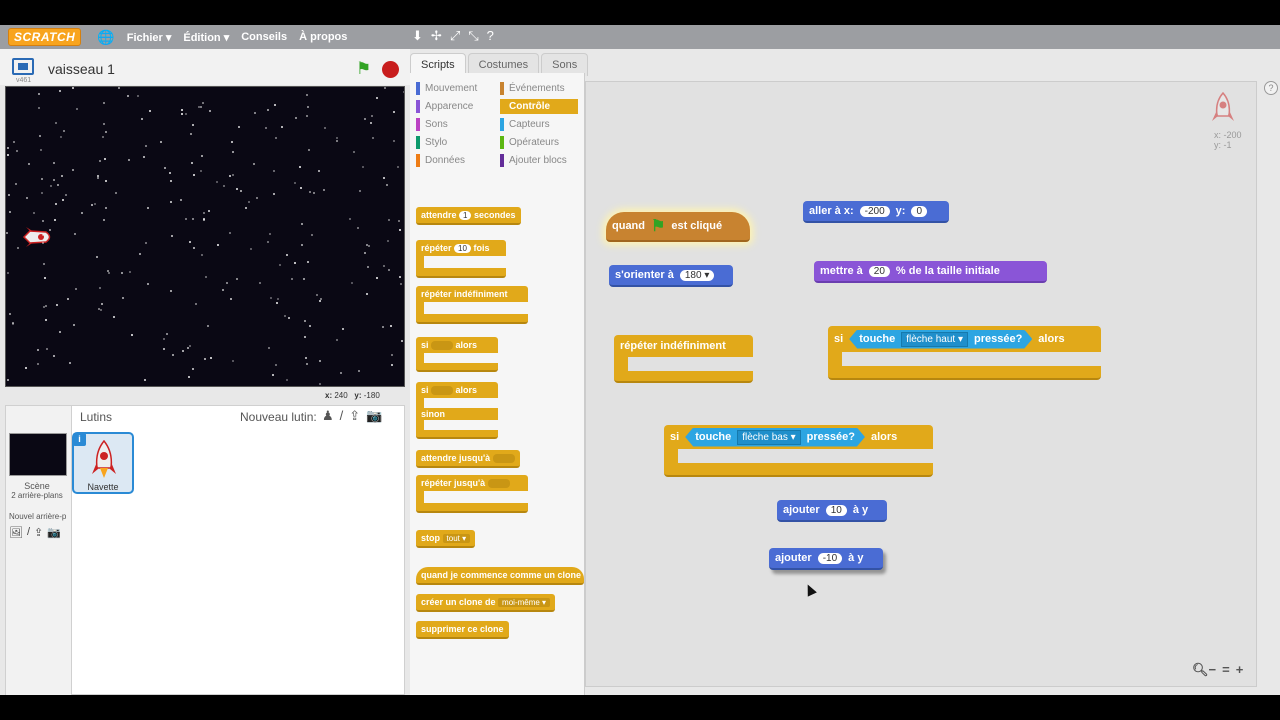  I want to click on menu-about: À propos, so click(323, 37).